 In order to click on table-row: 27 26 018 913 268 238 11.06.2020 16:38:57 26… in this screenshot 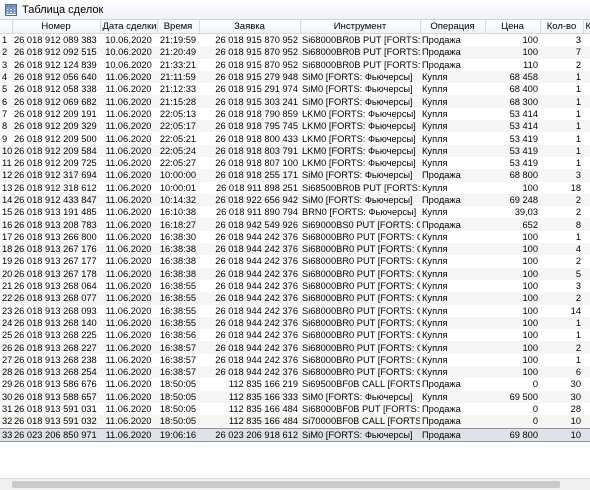, I will do `click(295, 360)`.